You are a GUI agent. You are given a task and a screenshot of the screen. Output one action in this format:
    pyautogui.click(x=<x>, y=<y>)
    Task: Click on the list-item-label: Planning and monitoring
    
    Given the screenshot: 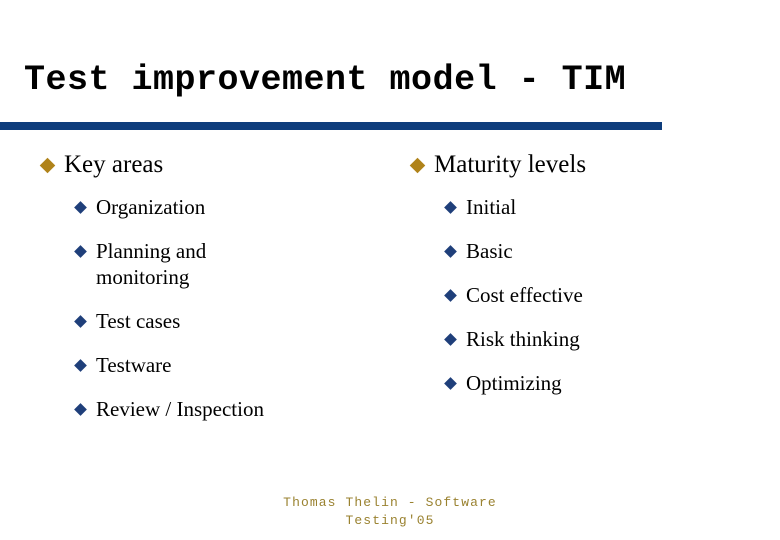 What is the action you would take?
    pyautogui.click(x=151, y=264)
    